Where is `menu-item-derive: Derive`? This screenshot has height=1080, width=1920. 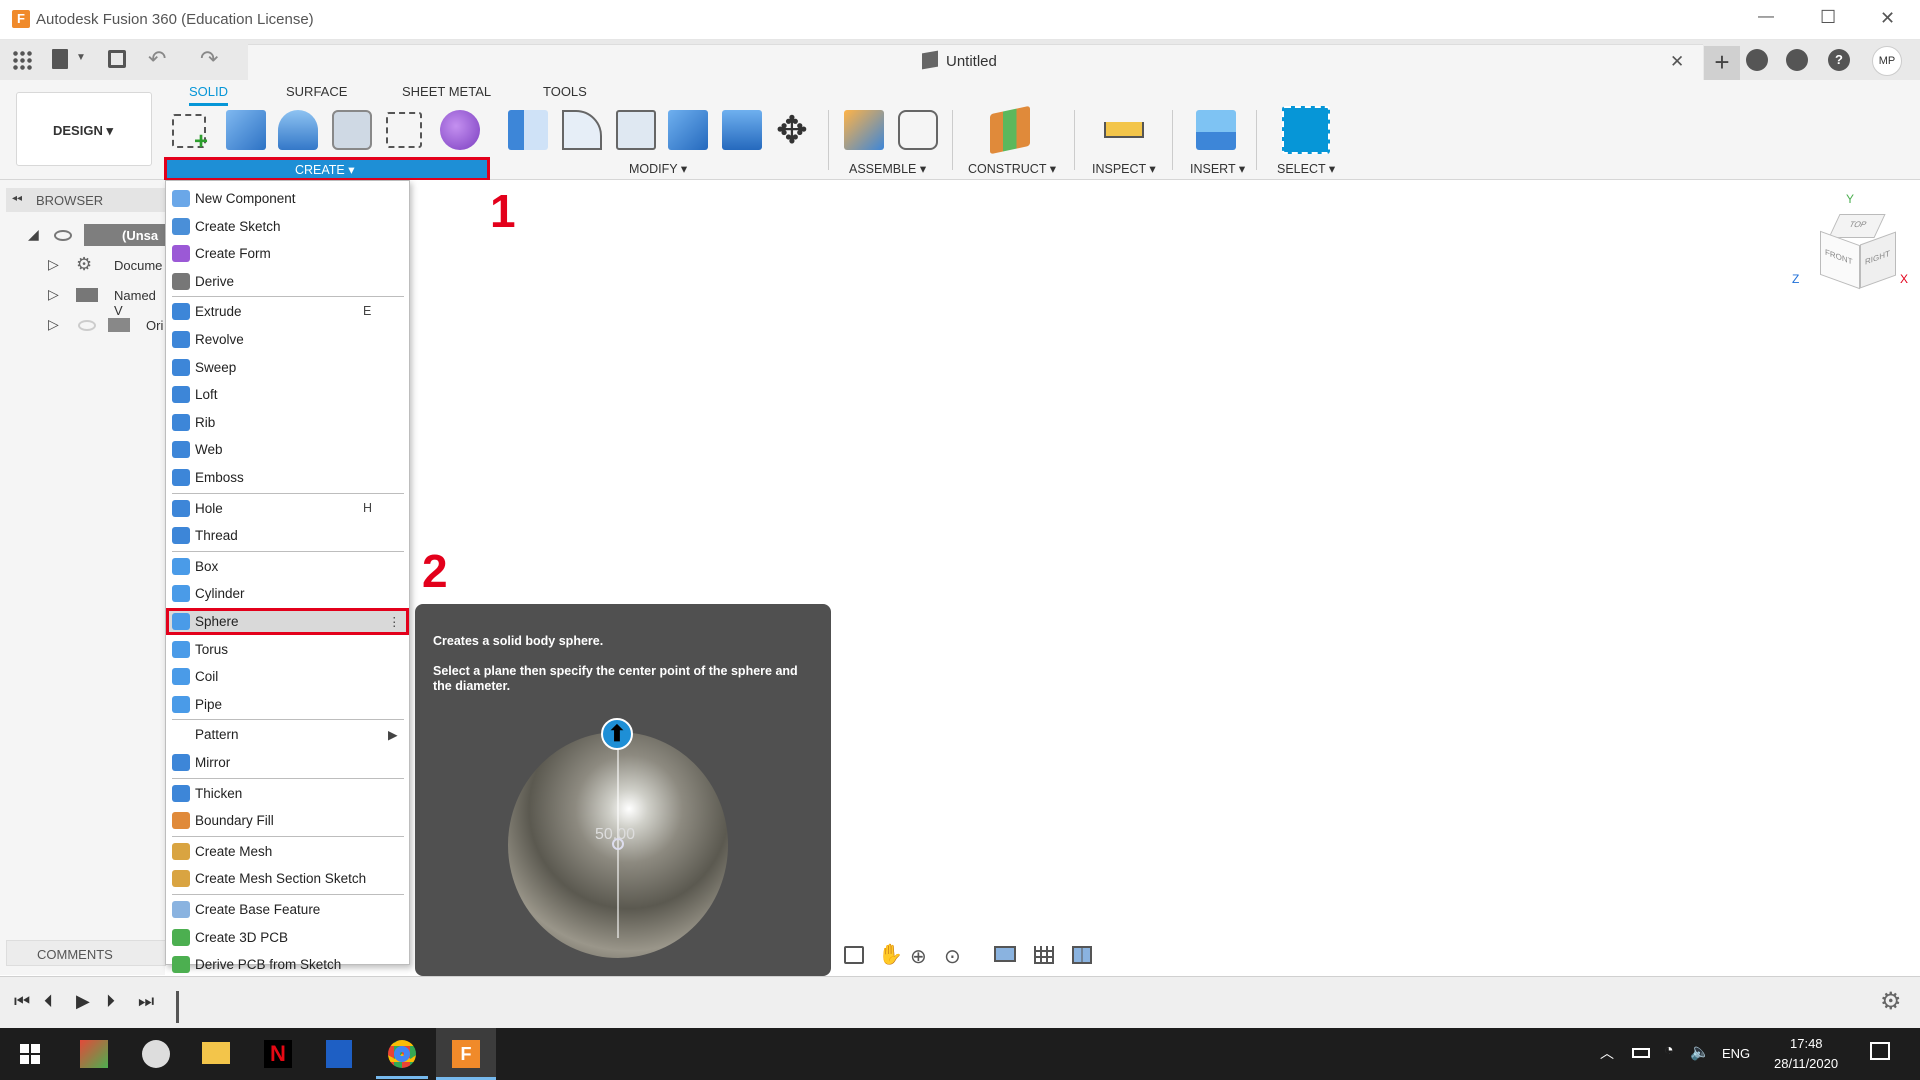 menu-item-derive: Derive is located at coordinates (287, 281).